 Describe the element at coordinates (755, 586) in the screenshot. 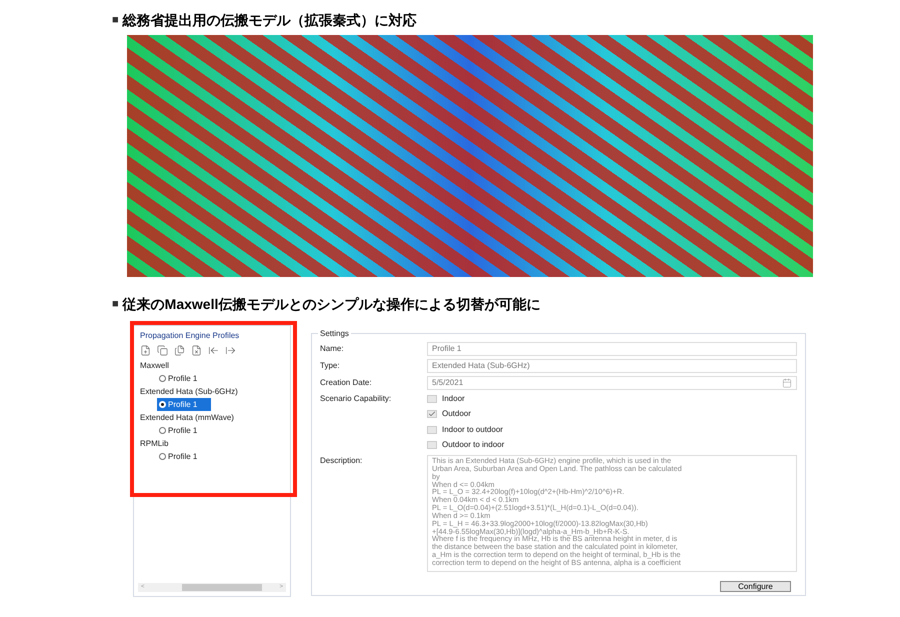

I see `configure-button: Configure` at that location.